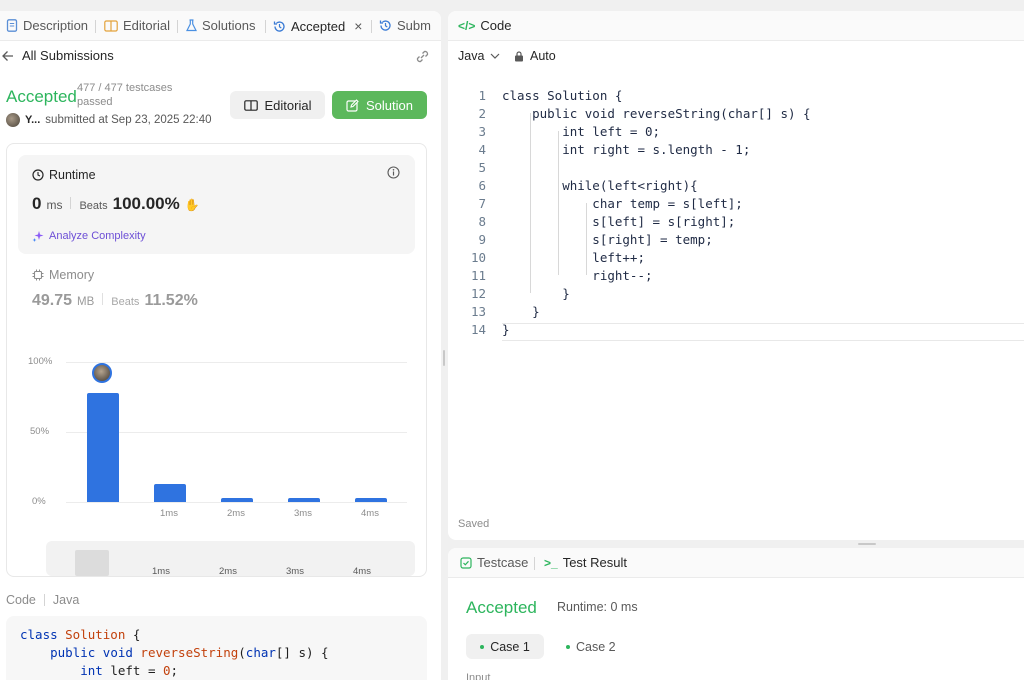 This screenshot has height=680, width=1024. Describe the element at coordinates (12, 25) in the screenshot. I see `document-icon` at that location.